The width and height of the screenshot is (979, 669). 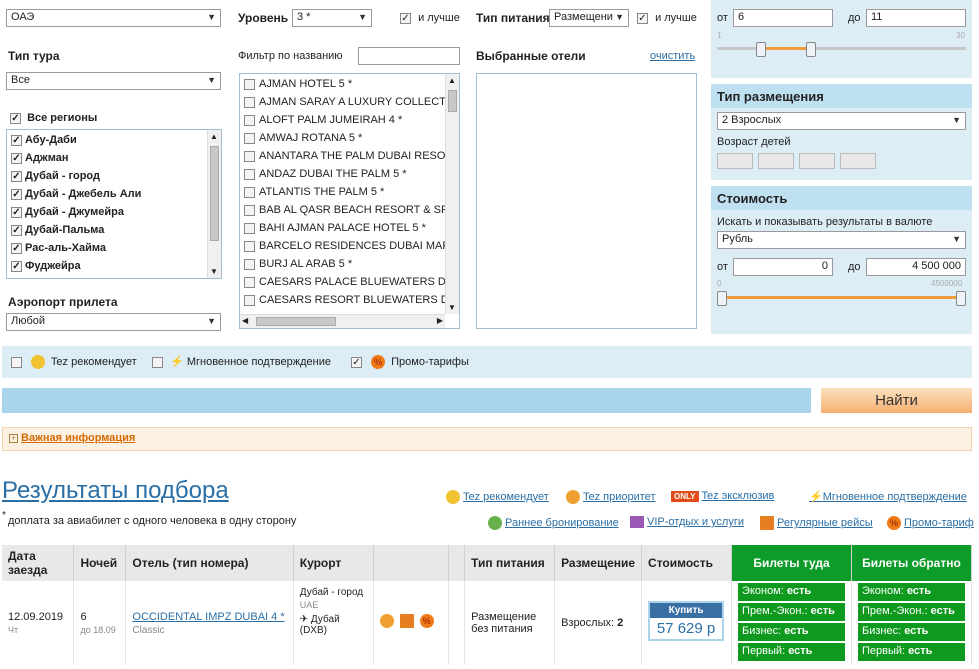 What do you see at coordinates (452, 80) in the screenshot?
I see `scroll-up-icon: ▲` at bounding box center [452, 80].